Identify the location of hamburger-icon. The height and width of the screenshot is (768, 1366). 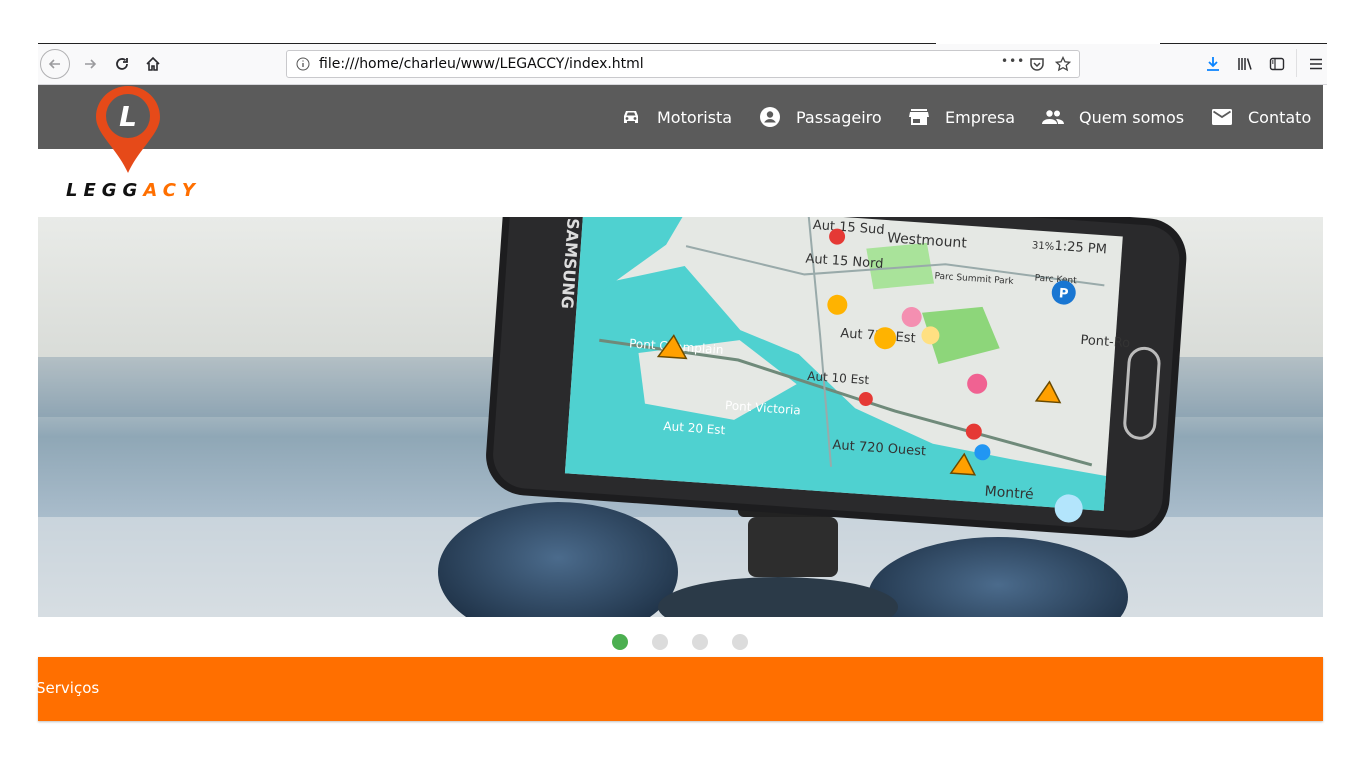
(1316, 64).